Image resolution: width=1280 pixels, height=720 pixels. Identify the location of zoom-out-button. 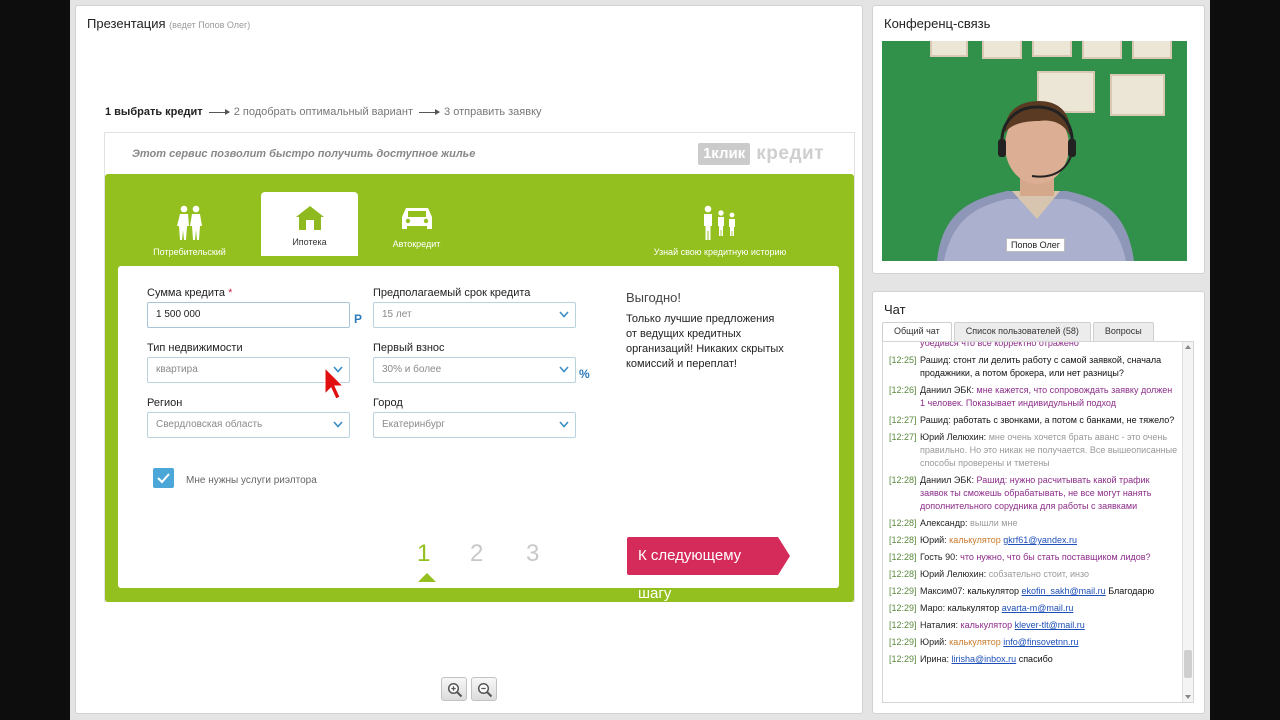
(484, 689).